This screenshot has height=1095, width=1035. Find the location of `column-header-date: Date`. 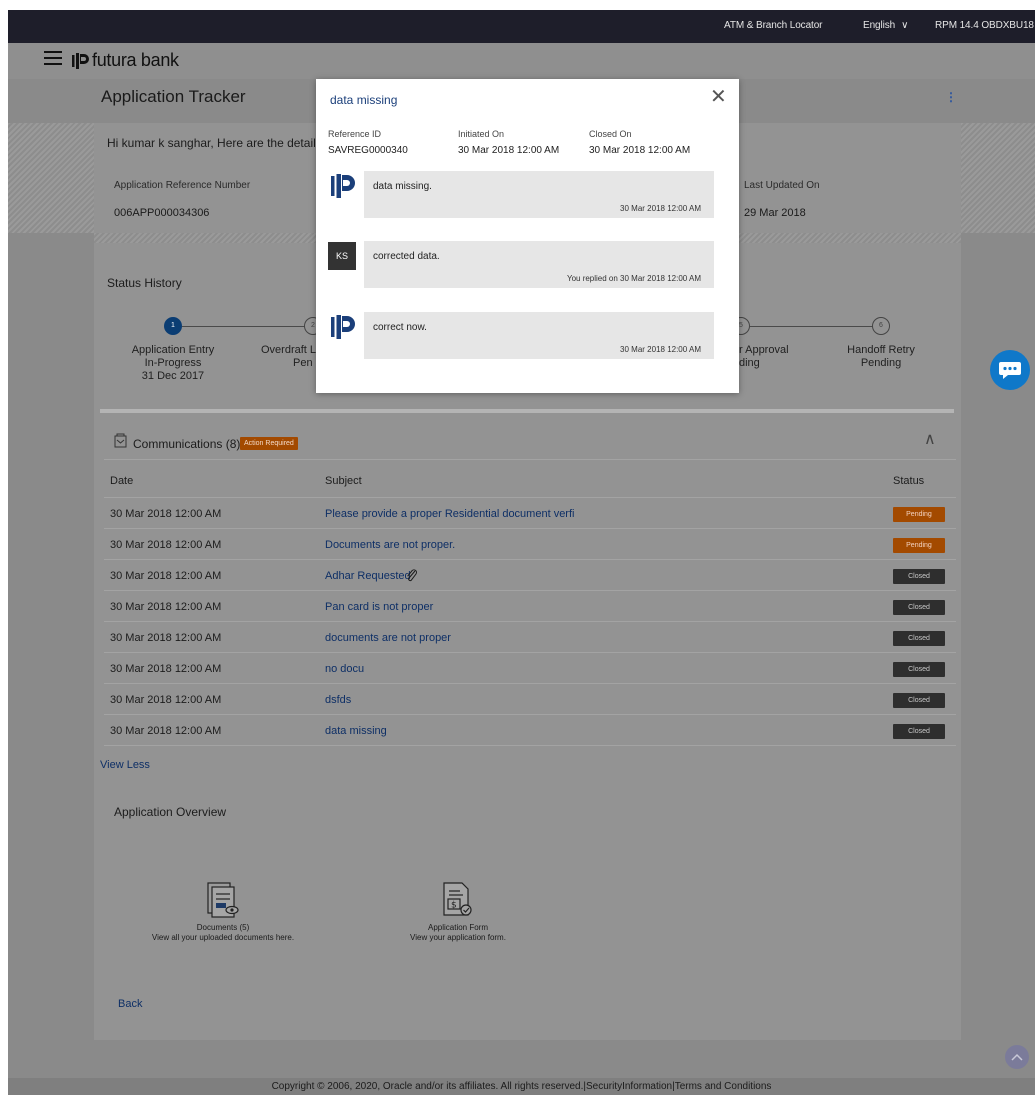

column-header-date: Date is located at coordinates (122, 481).